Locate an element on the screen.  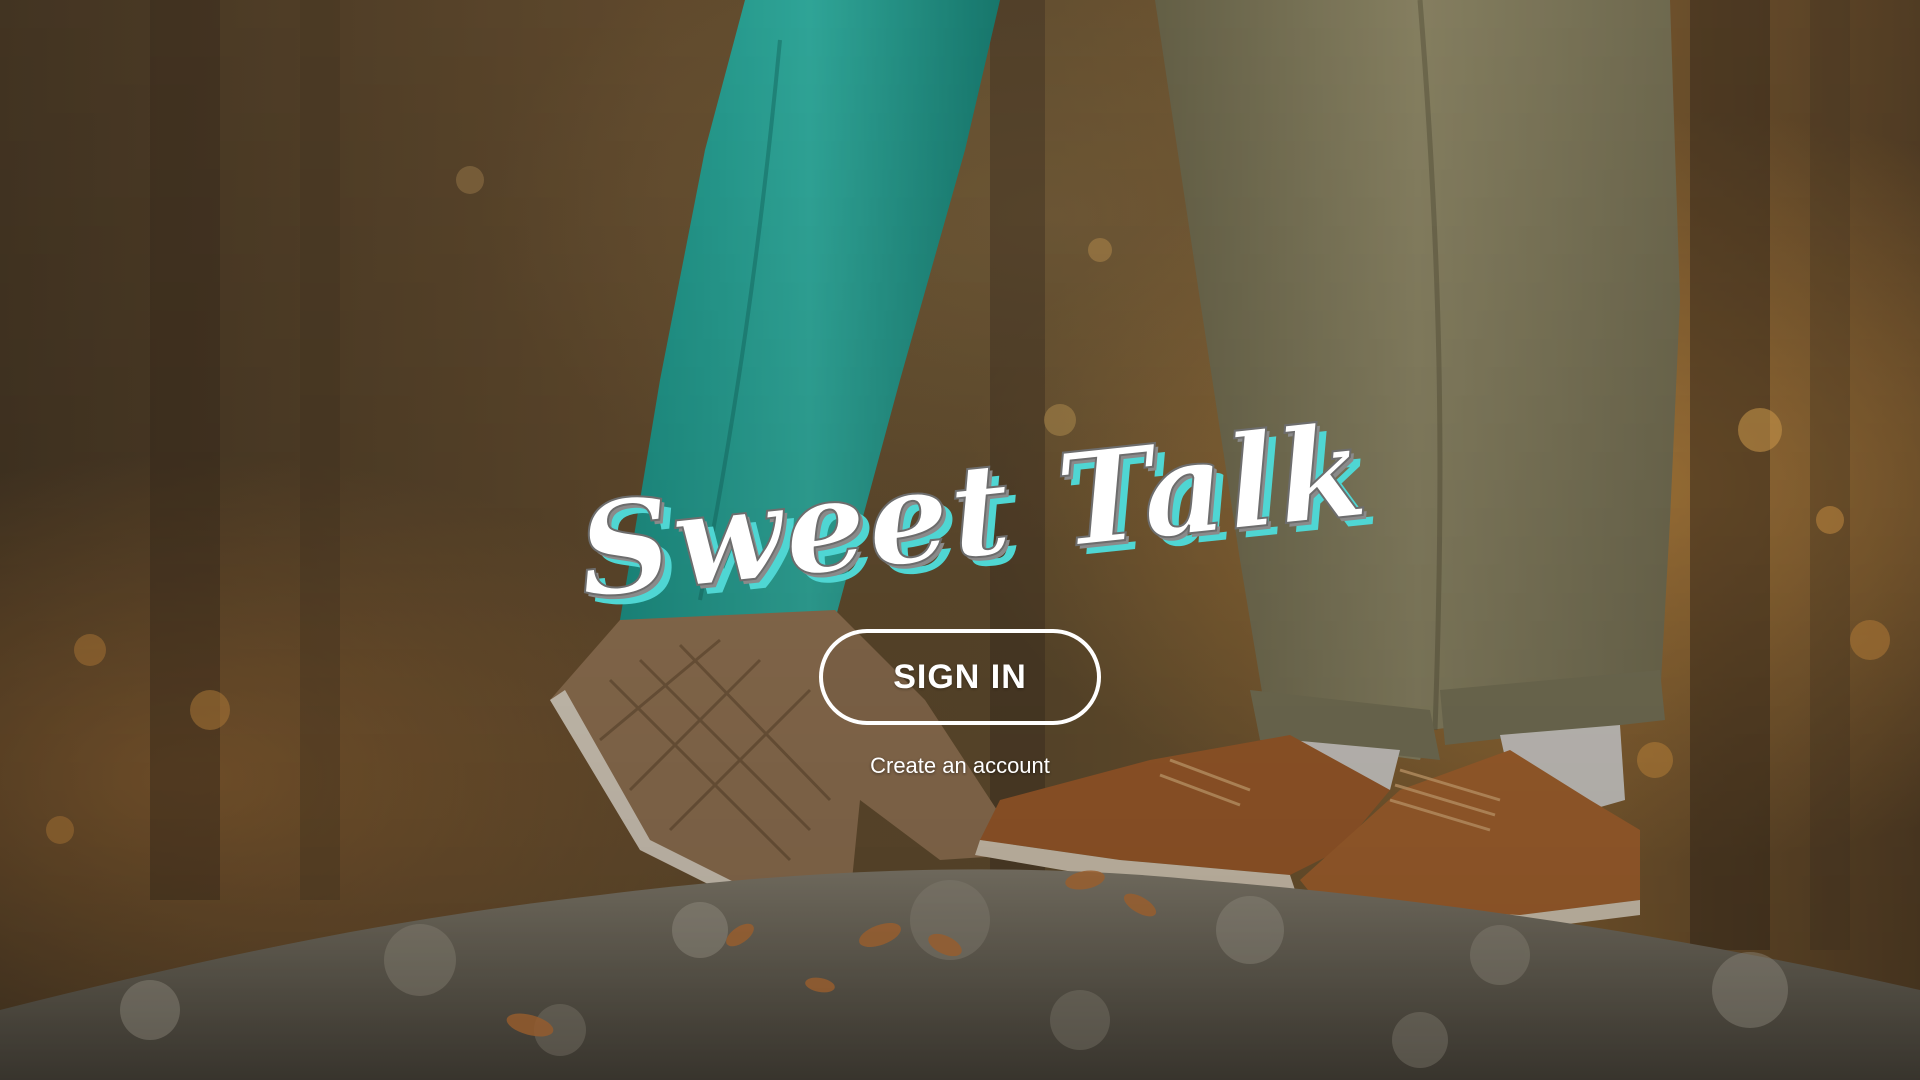
sign-in-button: SIGN IN is located at coordinates (960, 677).